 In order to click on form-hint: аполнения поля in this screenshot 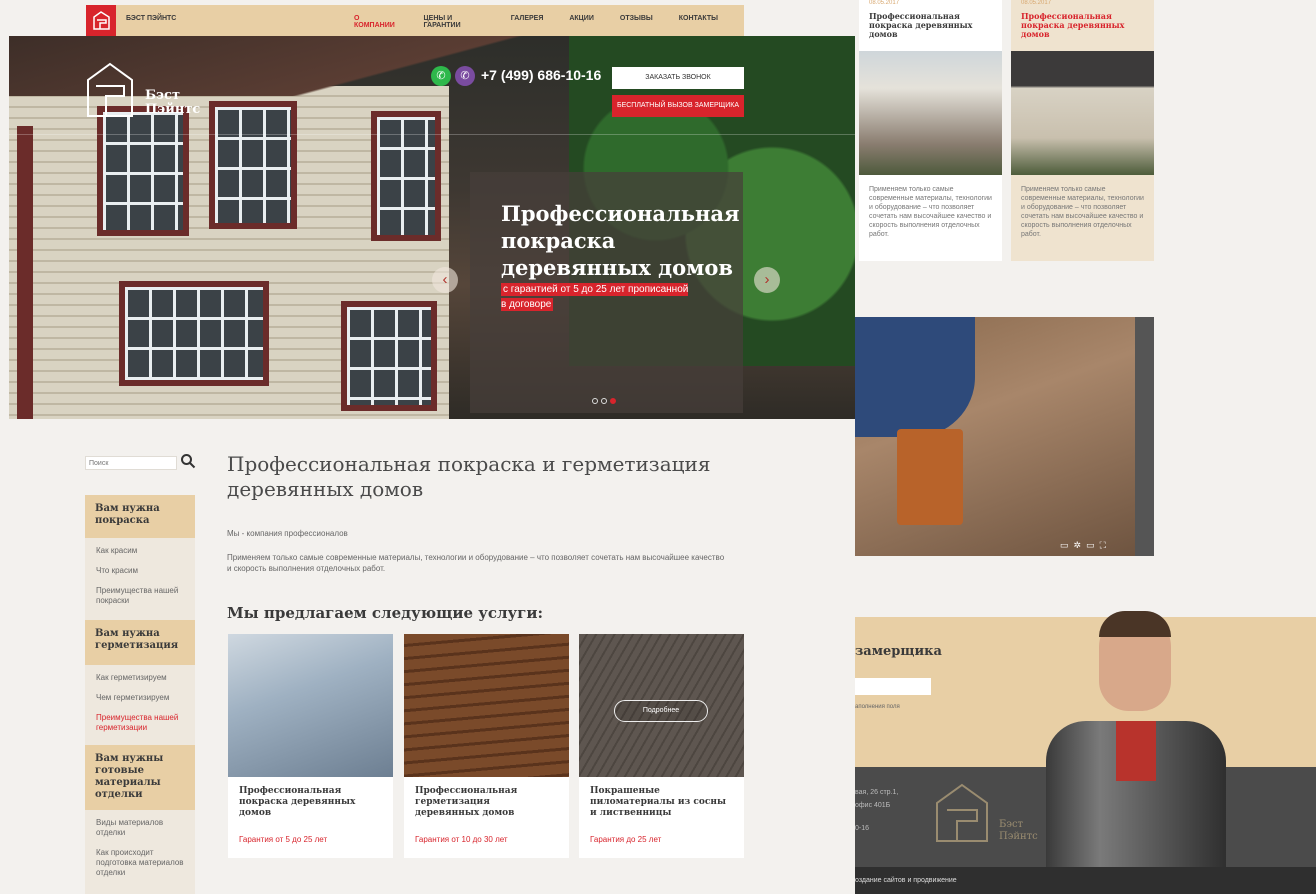, I will do `click(877, 707)`.